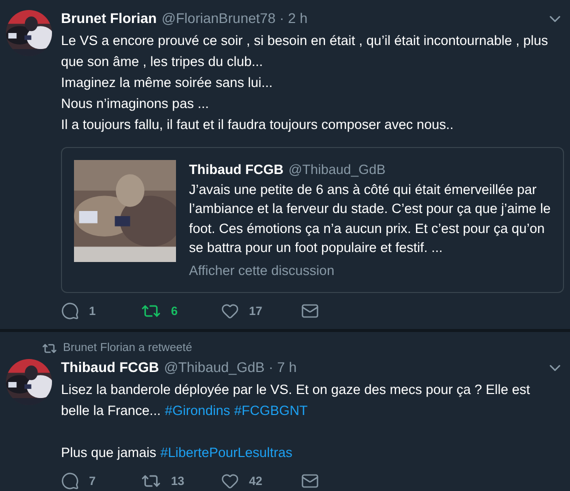 Image resolution: width=570 pixels, height=491 pixels. Describe the element at coordinates (92, 481) in the screenshot. I see `reply-count: 7` at that location.